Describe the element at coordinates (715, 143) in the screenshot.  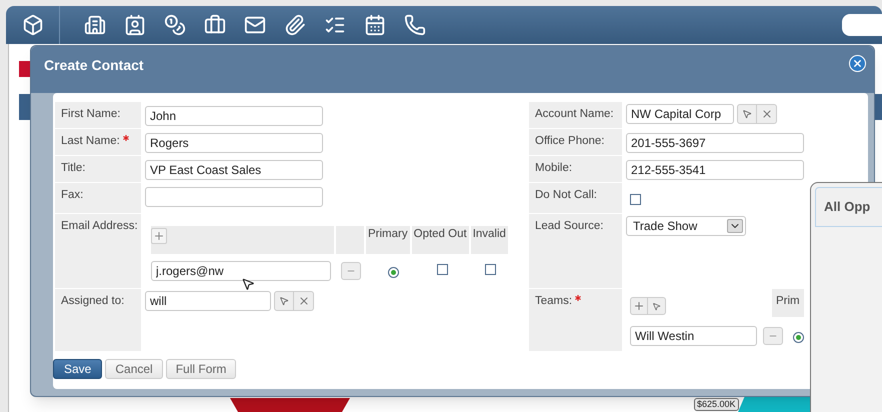
I see `input-field: 201-555-3697` at that location.